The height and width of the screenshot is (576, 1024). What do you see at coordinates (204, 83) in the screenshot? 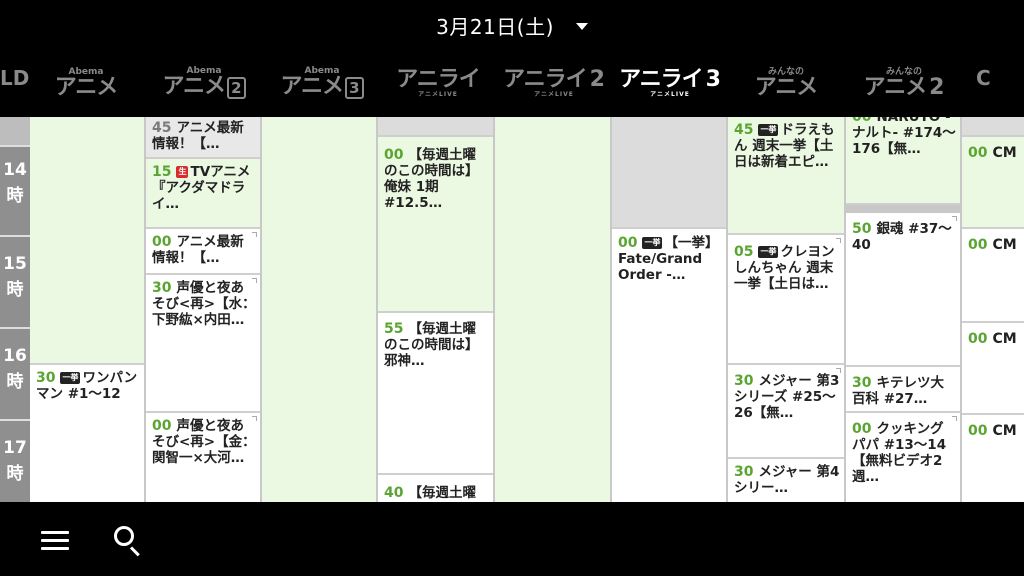
I see `channel-logo-abema-anime-2: Abema アニメ 2` at bounding box center [204, 83].